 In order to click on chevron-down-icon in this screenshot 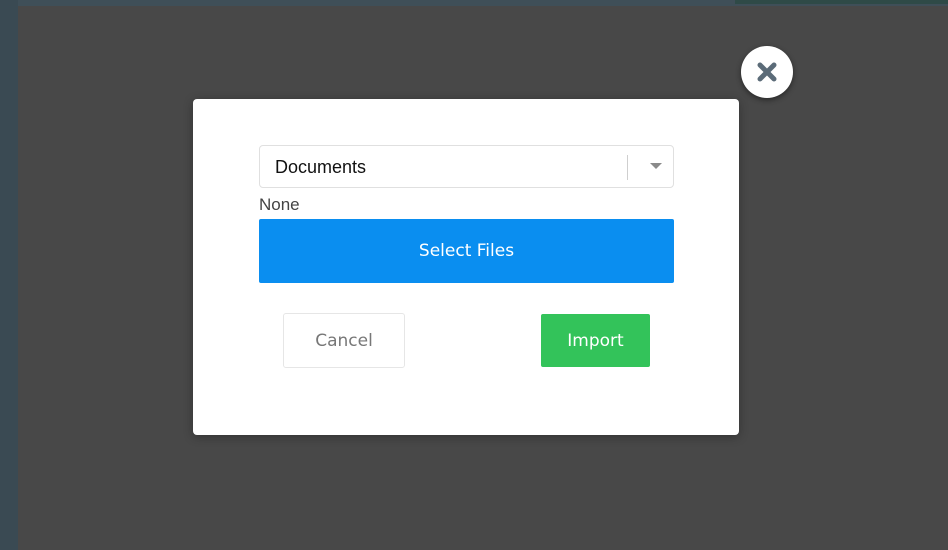, I will do `click(656, 166)`.